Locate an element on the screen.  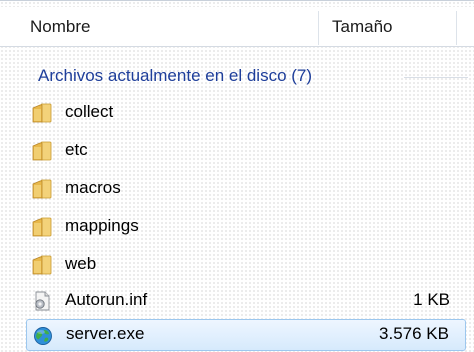
globe-exe-icon is located at coordinates (43, 336).